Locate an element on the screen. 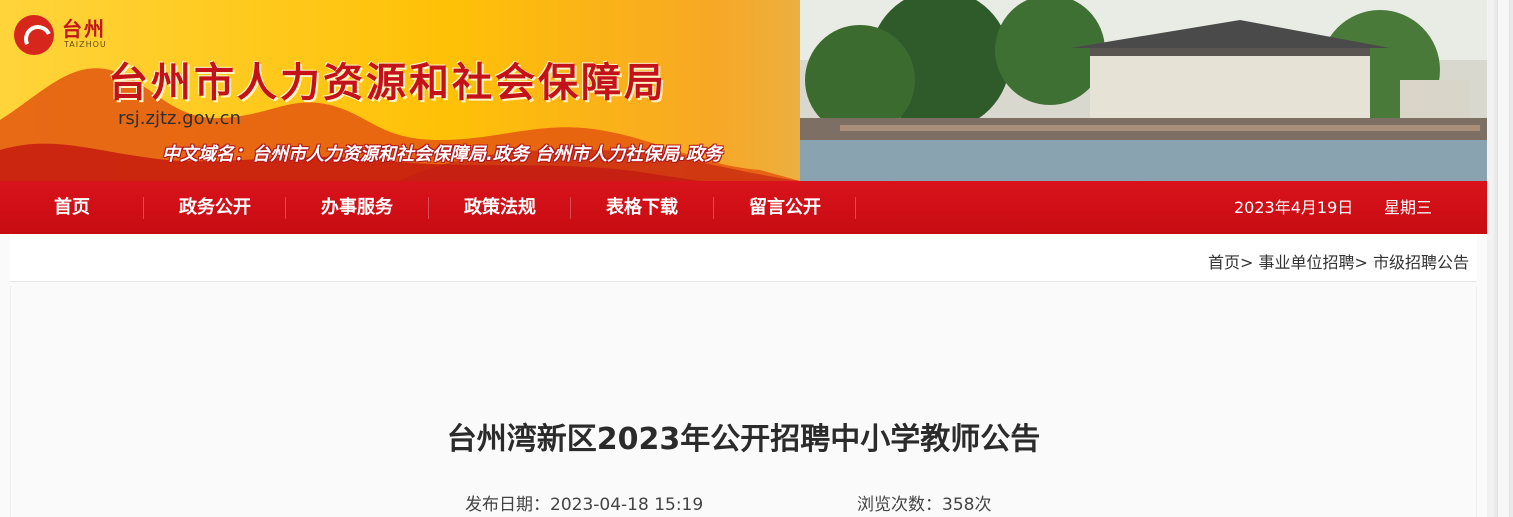  nav-item-downloads: 表格下载 is located at coordinates (642, 207).